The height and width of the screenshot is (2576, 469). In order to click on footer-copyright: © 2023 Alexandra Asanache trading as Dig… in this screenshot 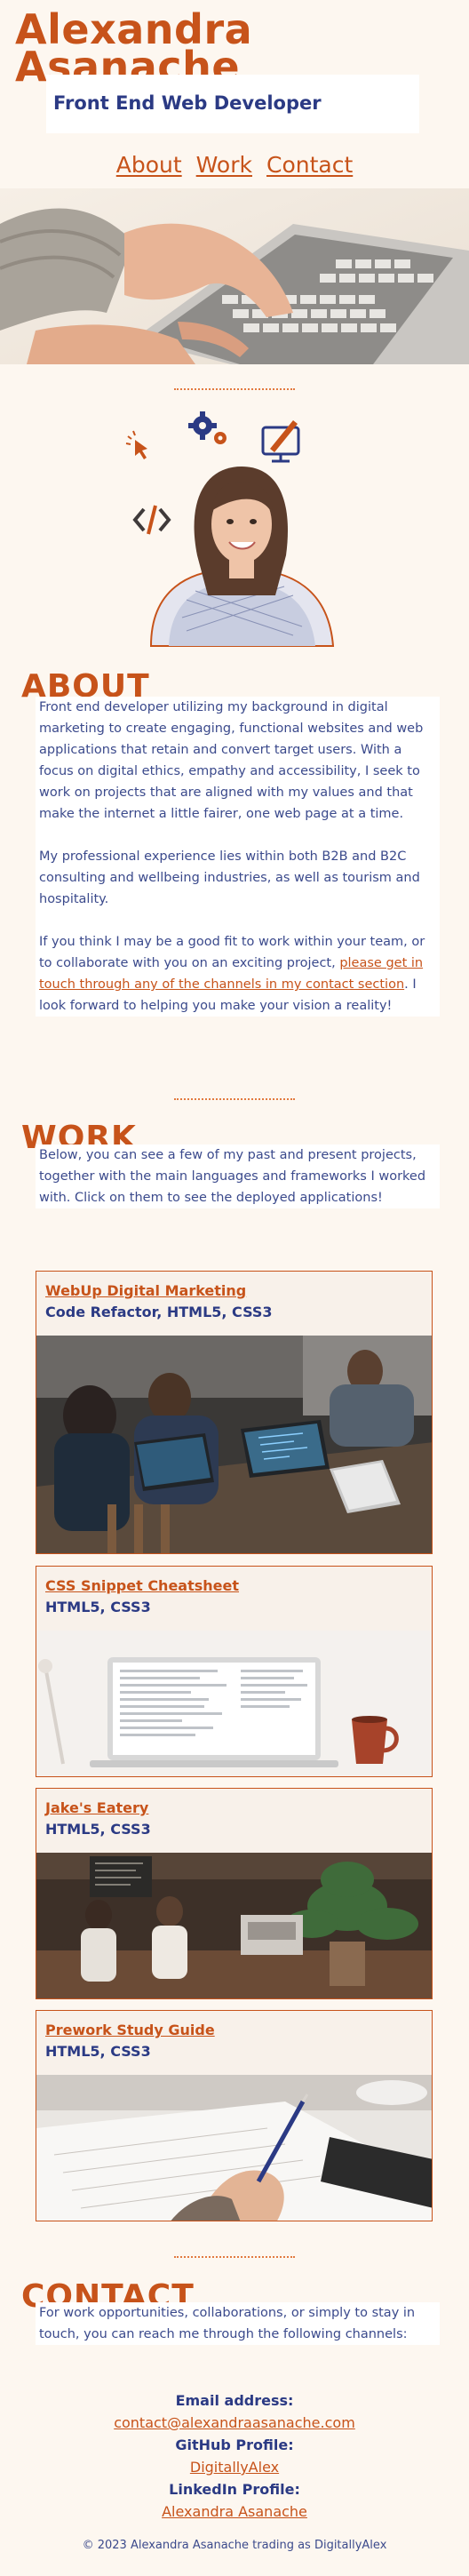, I will do `click(234, 2546)`.